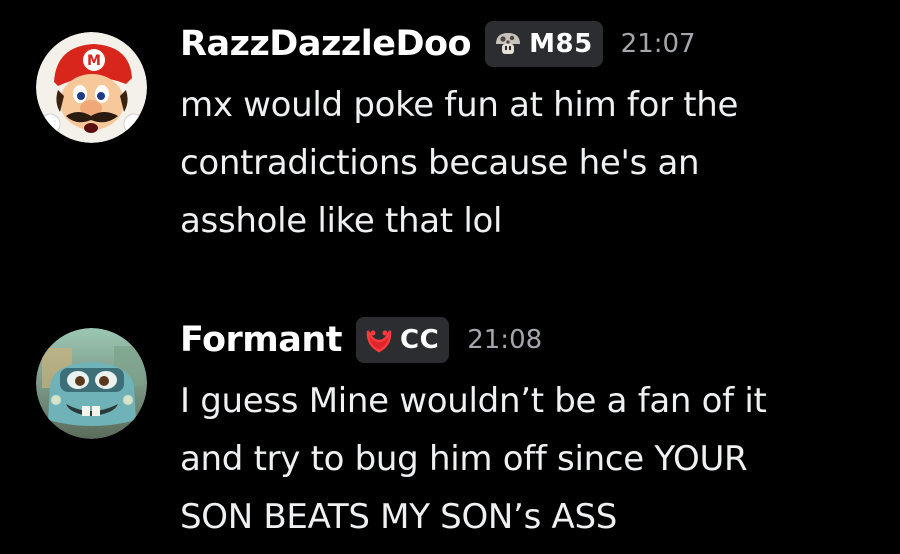  What do you see at coordinates (508, 43) in the screenshot?
I see `mushroom-icon` at bounding box center [508, 43].